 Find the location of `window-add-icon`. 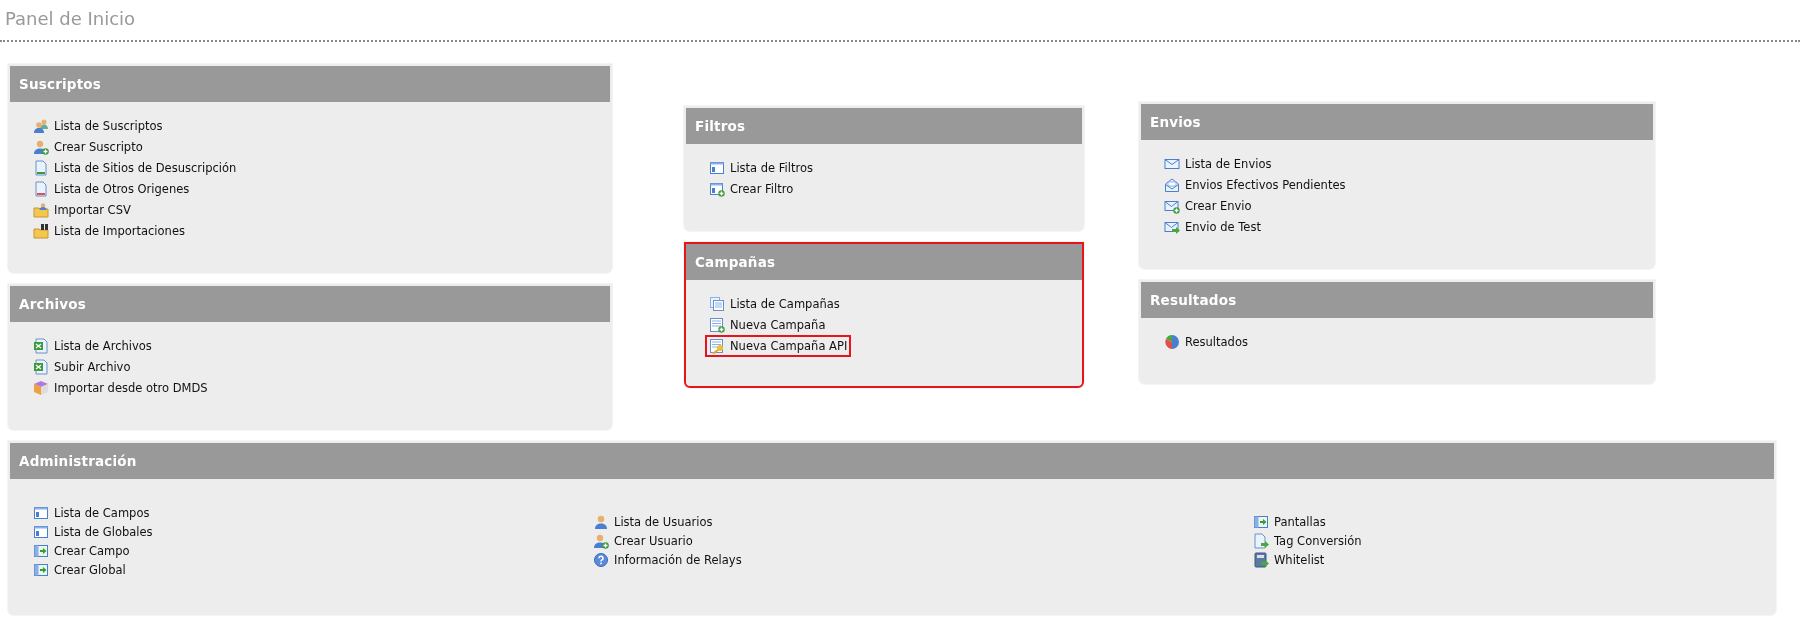

window-add-icon is located at coordinates (717, 188).